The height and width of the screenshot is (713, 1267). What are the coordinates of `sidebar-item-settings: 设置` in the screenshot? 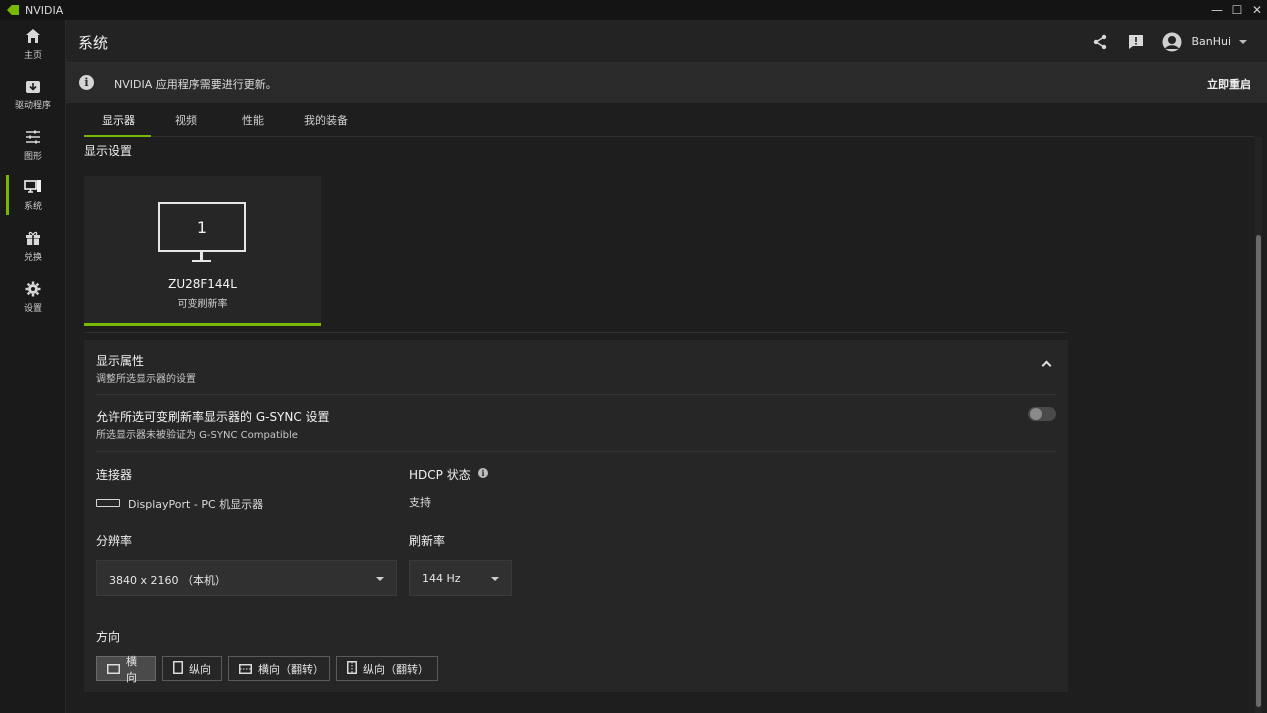 It's located at (33, 297).